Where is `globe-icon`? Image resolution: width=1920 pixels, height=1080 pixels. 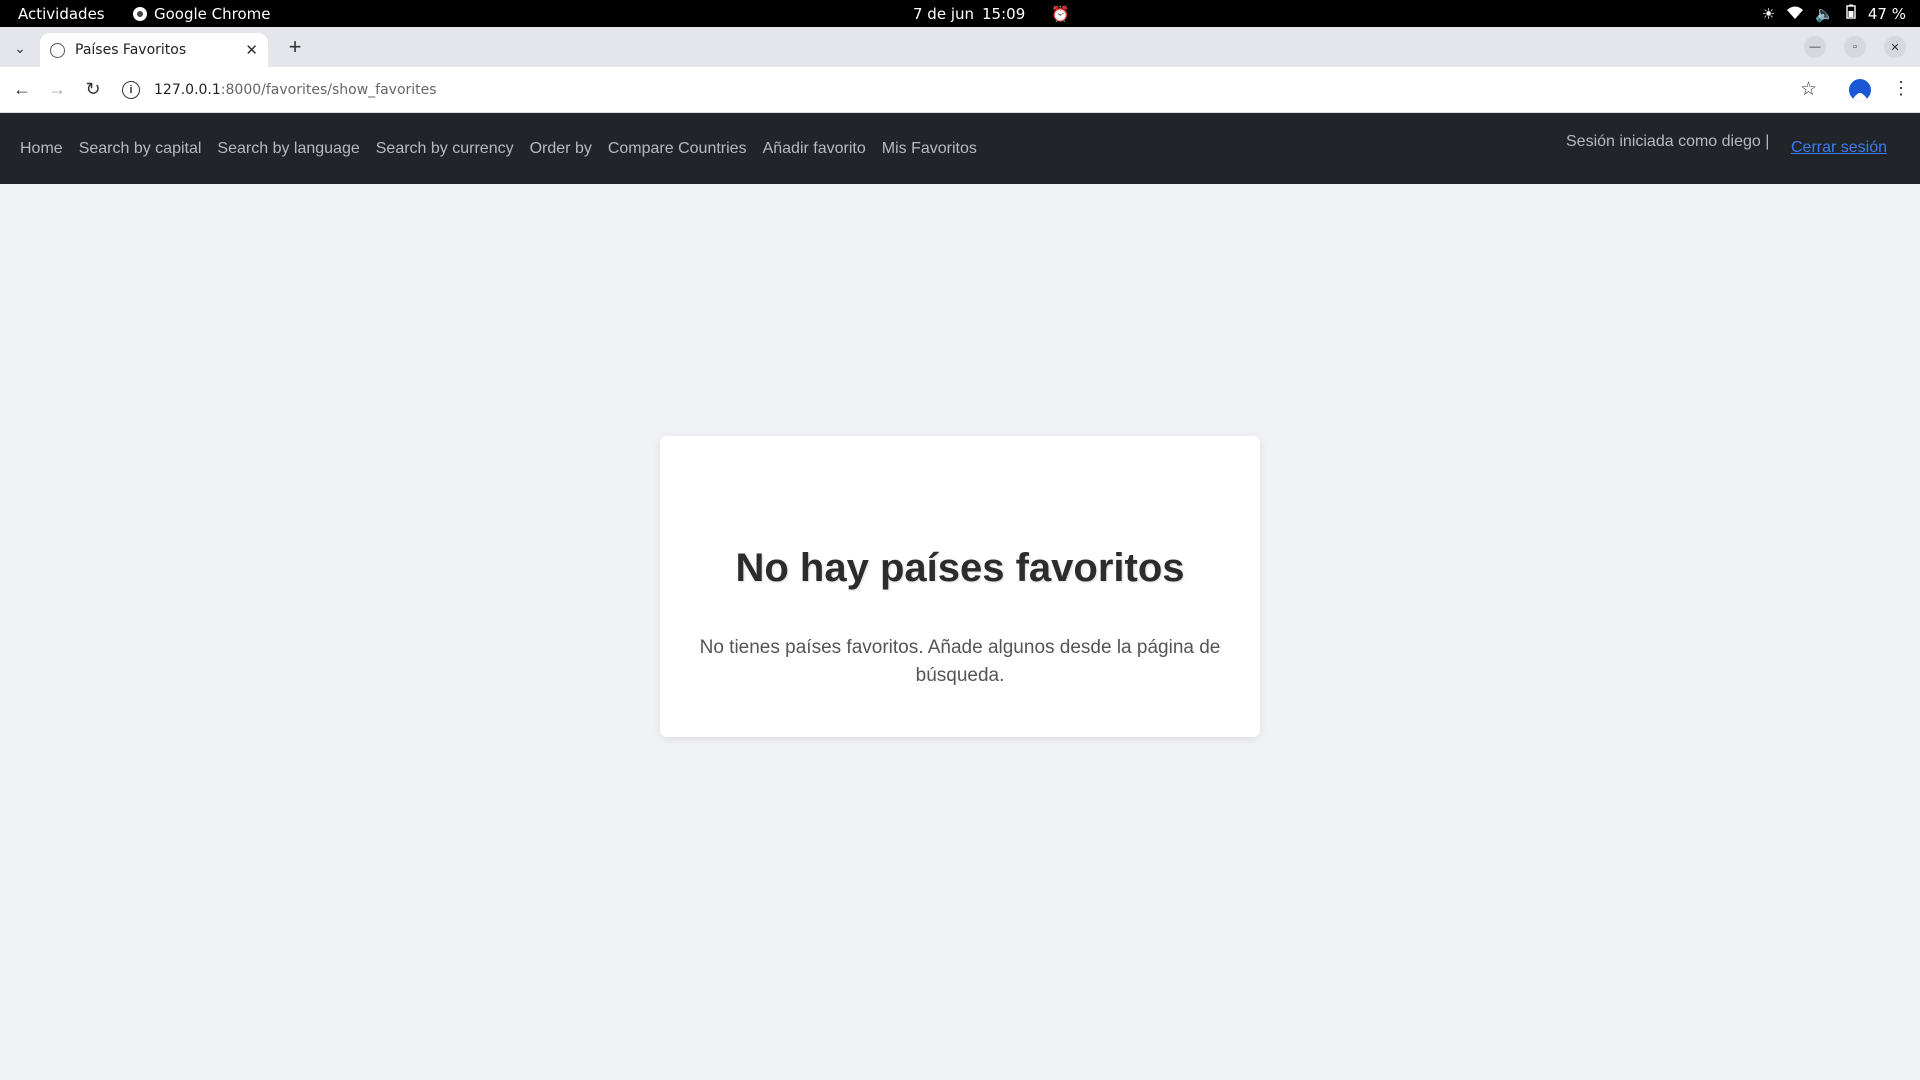 globe-icon is located at coordinates (57, 50).